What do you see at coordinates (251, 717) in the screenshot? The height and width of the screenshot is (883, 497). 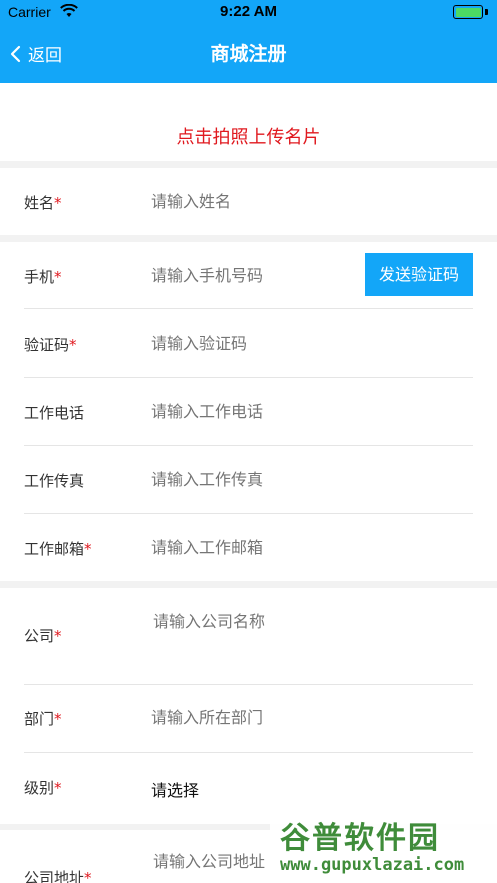 I see `department-input` at bounding box center [251, 717].